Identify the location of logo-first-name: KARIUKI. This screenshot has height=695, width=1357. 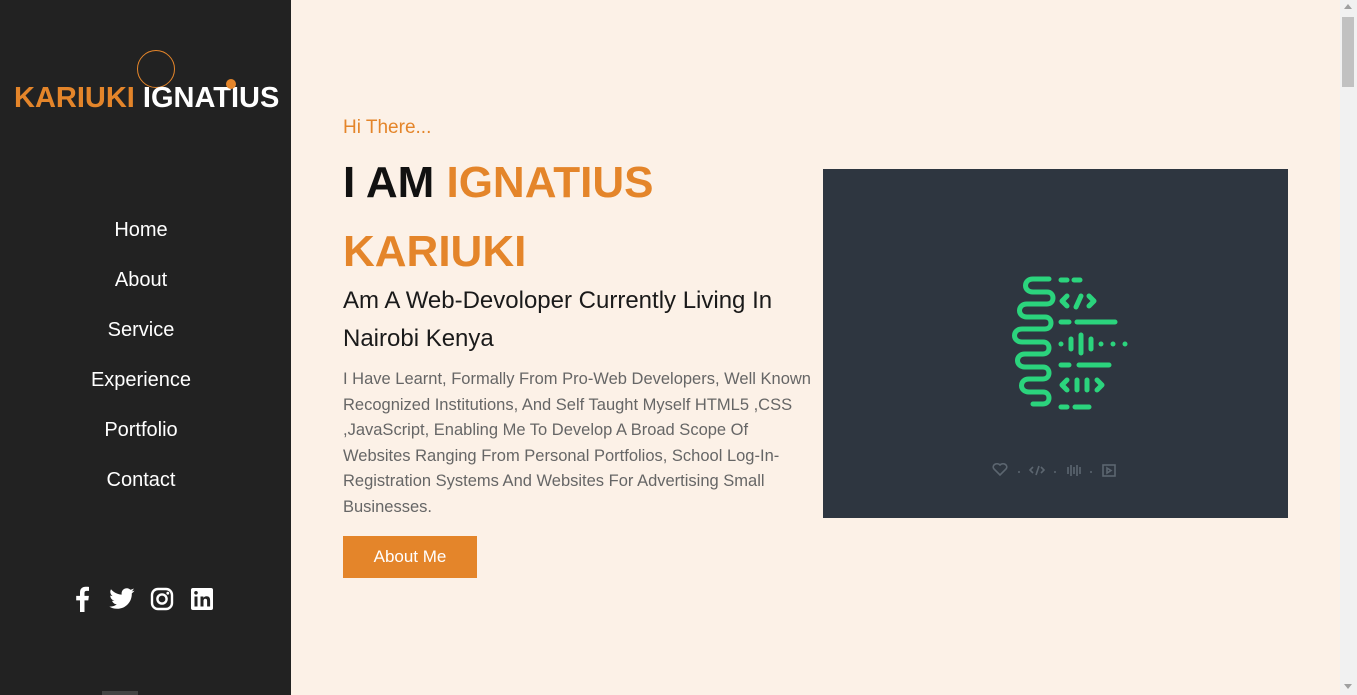
(74, 98).